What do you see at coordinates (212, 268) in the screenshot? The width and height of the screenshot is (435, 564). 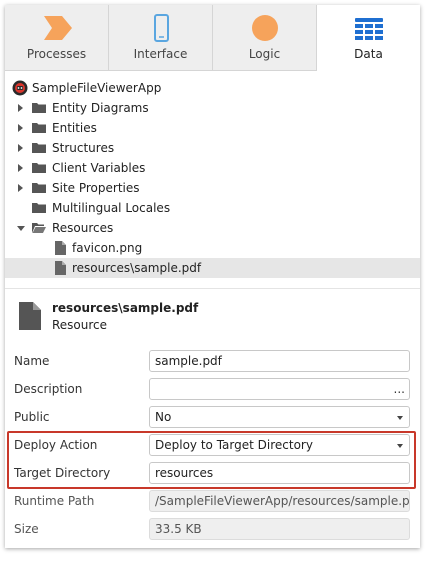 I see `tree-item-sample-pdf: resources\sample.pdf` at bounding box center [212, 268].